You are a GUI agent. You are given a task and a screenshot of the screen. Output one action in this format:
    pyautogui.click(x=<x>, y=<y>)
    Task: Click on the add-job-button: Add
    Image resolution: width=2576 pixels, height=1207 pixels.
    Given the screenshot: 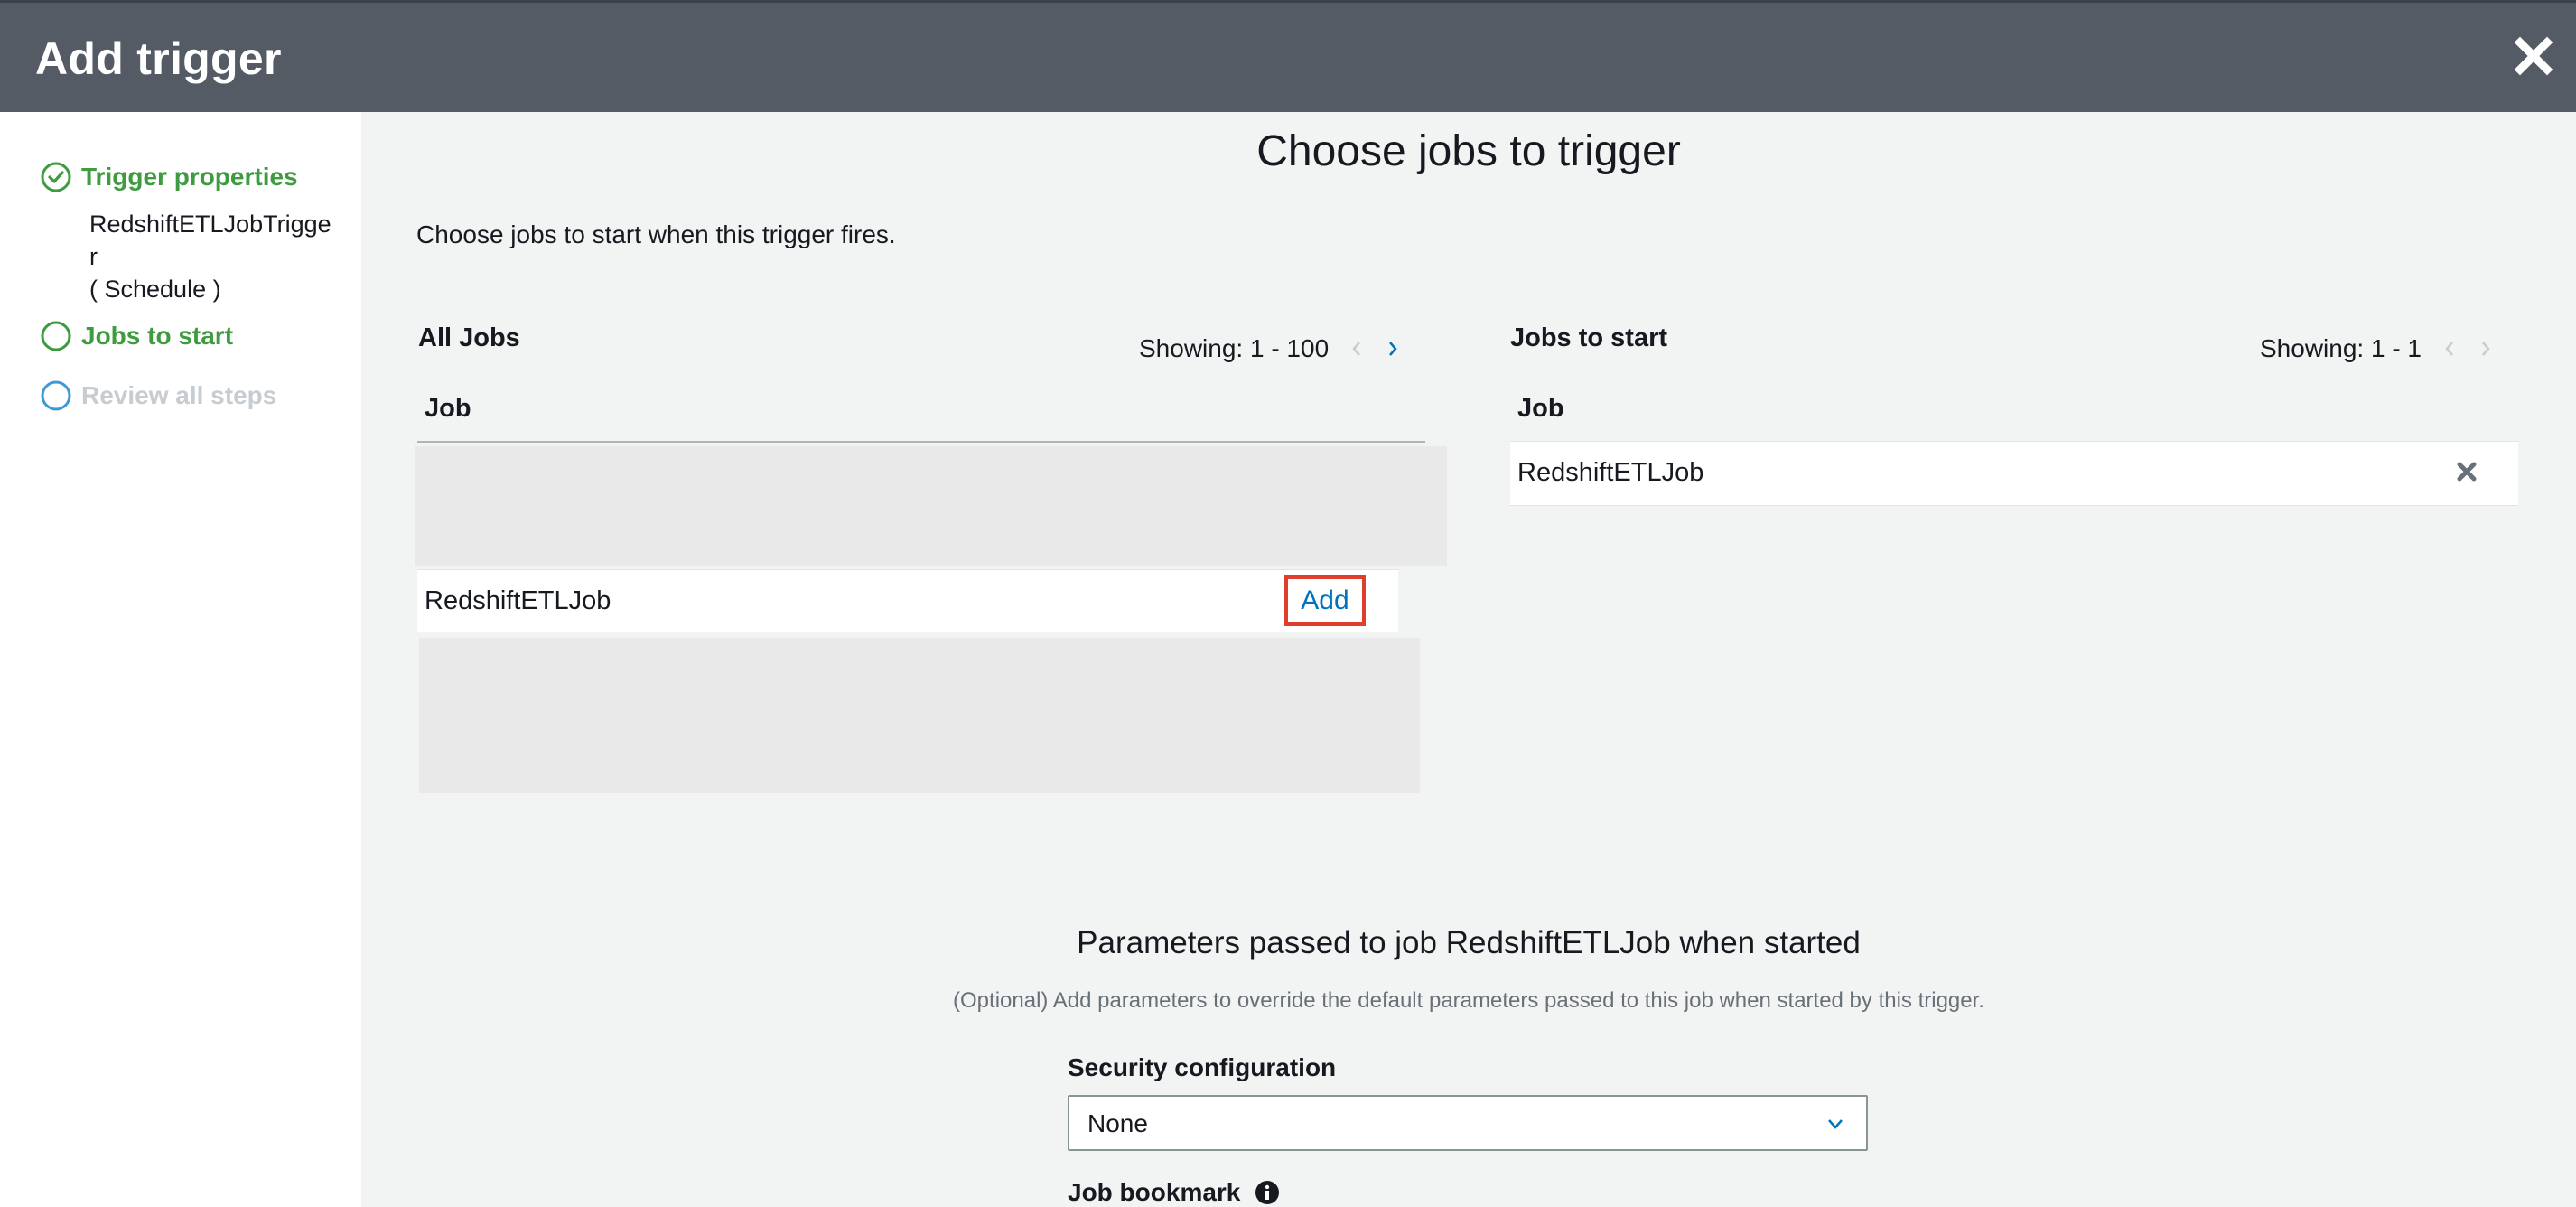 What is the action you would take?
    pyautogui.click(x=1325, y=600)
    